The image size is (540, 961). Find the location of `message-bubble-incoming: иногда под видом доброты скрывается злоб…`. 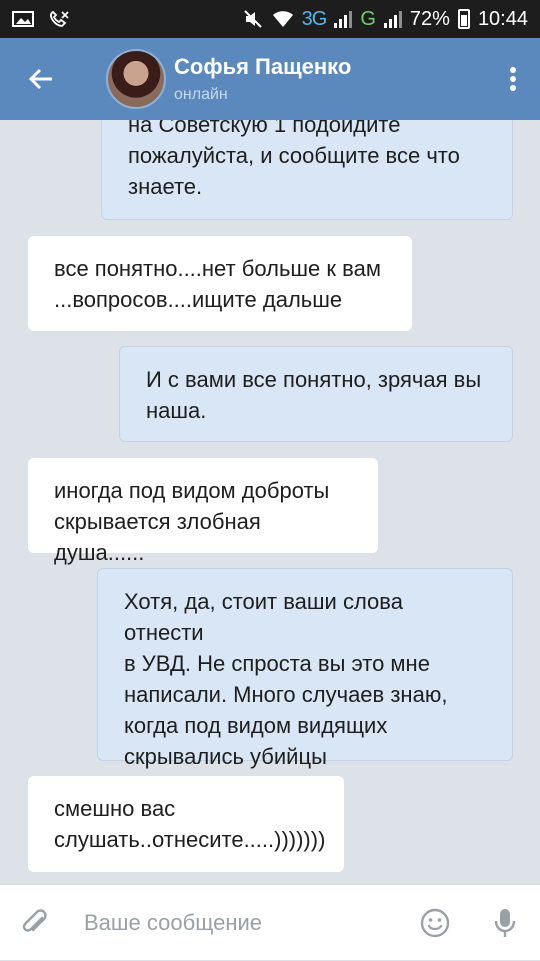

message-bubble-incoming: иногда под видом доброты скрывается злоб… is located at coordinates (203, 511).